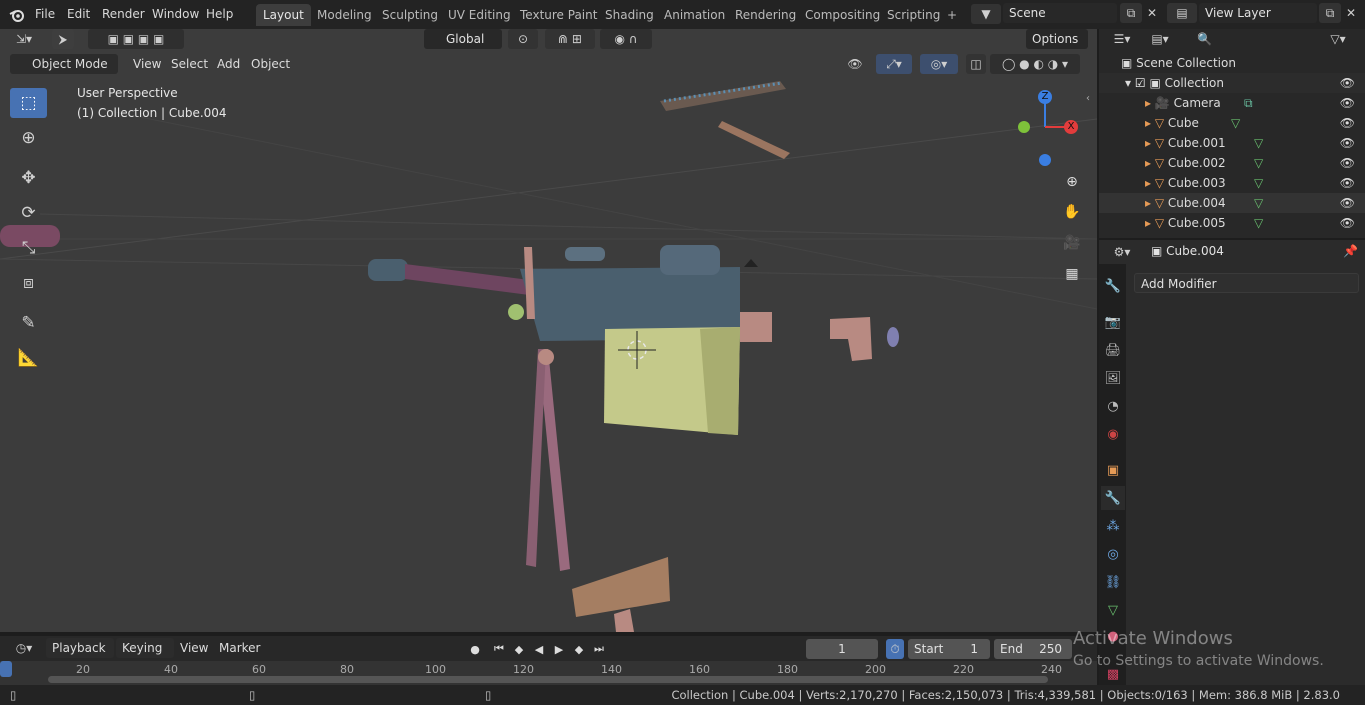  What do you see at coordinates (28, 103) in the screenshot?
I see `select-box-icon: ⬚` at bounding box center [28, 103].